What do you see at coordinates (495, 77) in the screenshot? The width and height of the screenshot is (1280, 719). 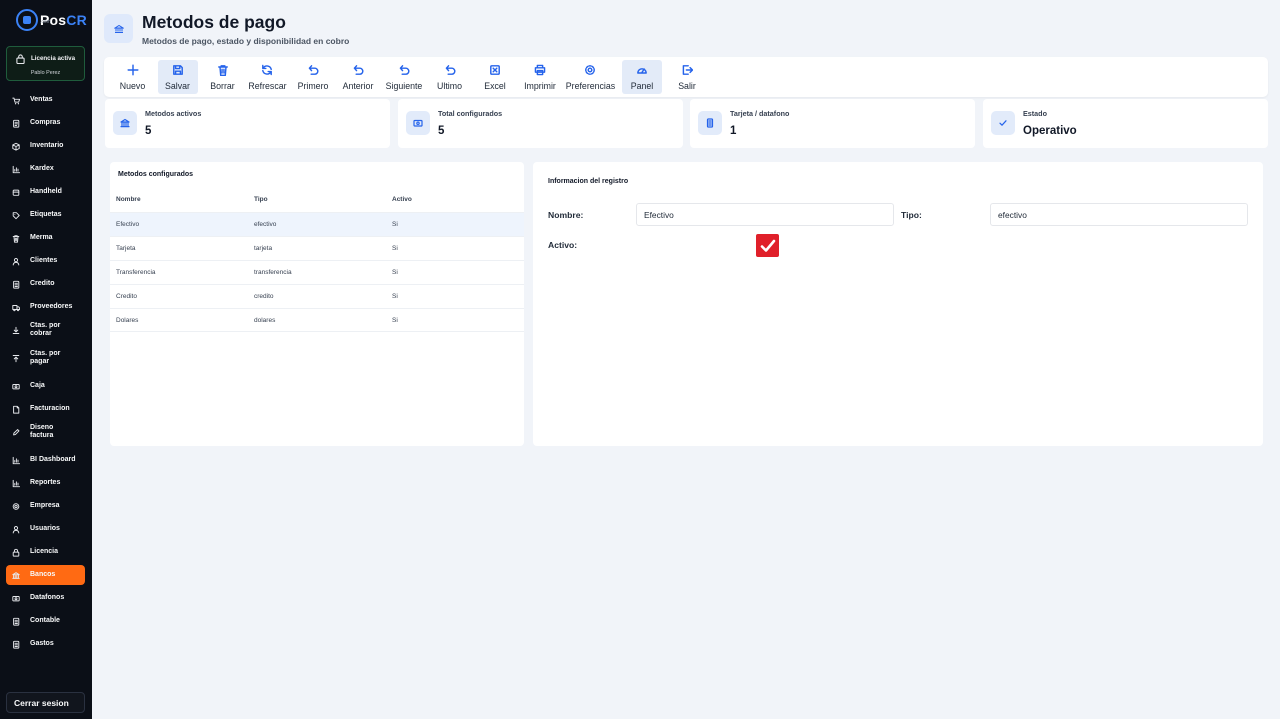 I see `excel-button: Excel` at bounding box center [495, 77].